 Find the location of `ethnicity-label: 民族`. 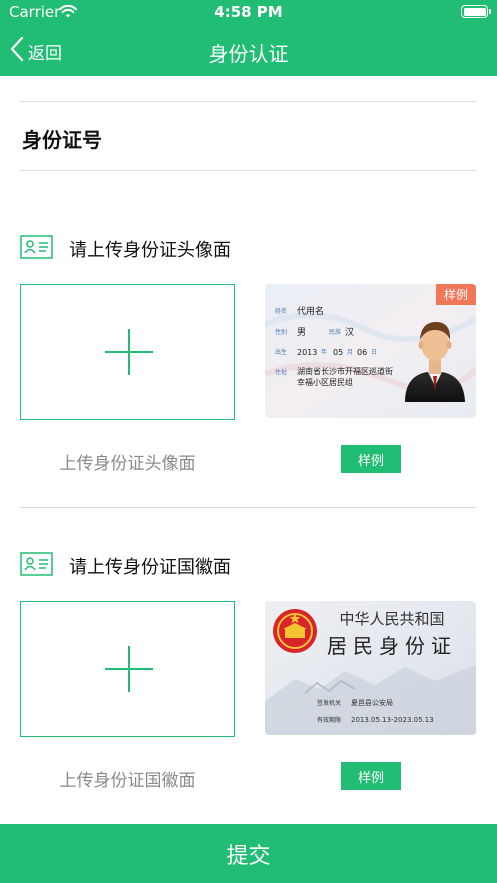

ethnicity-label: 民族 is located at coordinates (335, 332).